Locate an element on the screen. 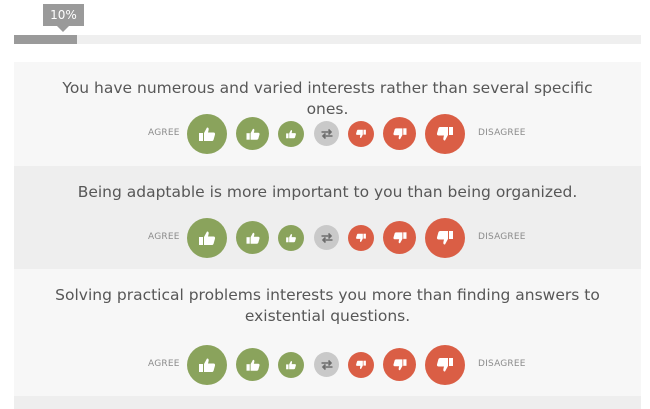  progress-bar: 10% is located at coordinates (327, 22).